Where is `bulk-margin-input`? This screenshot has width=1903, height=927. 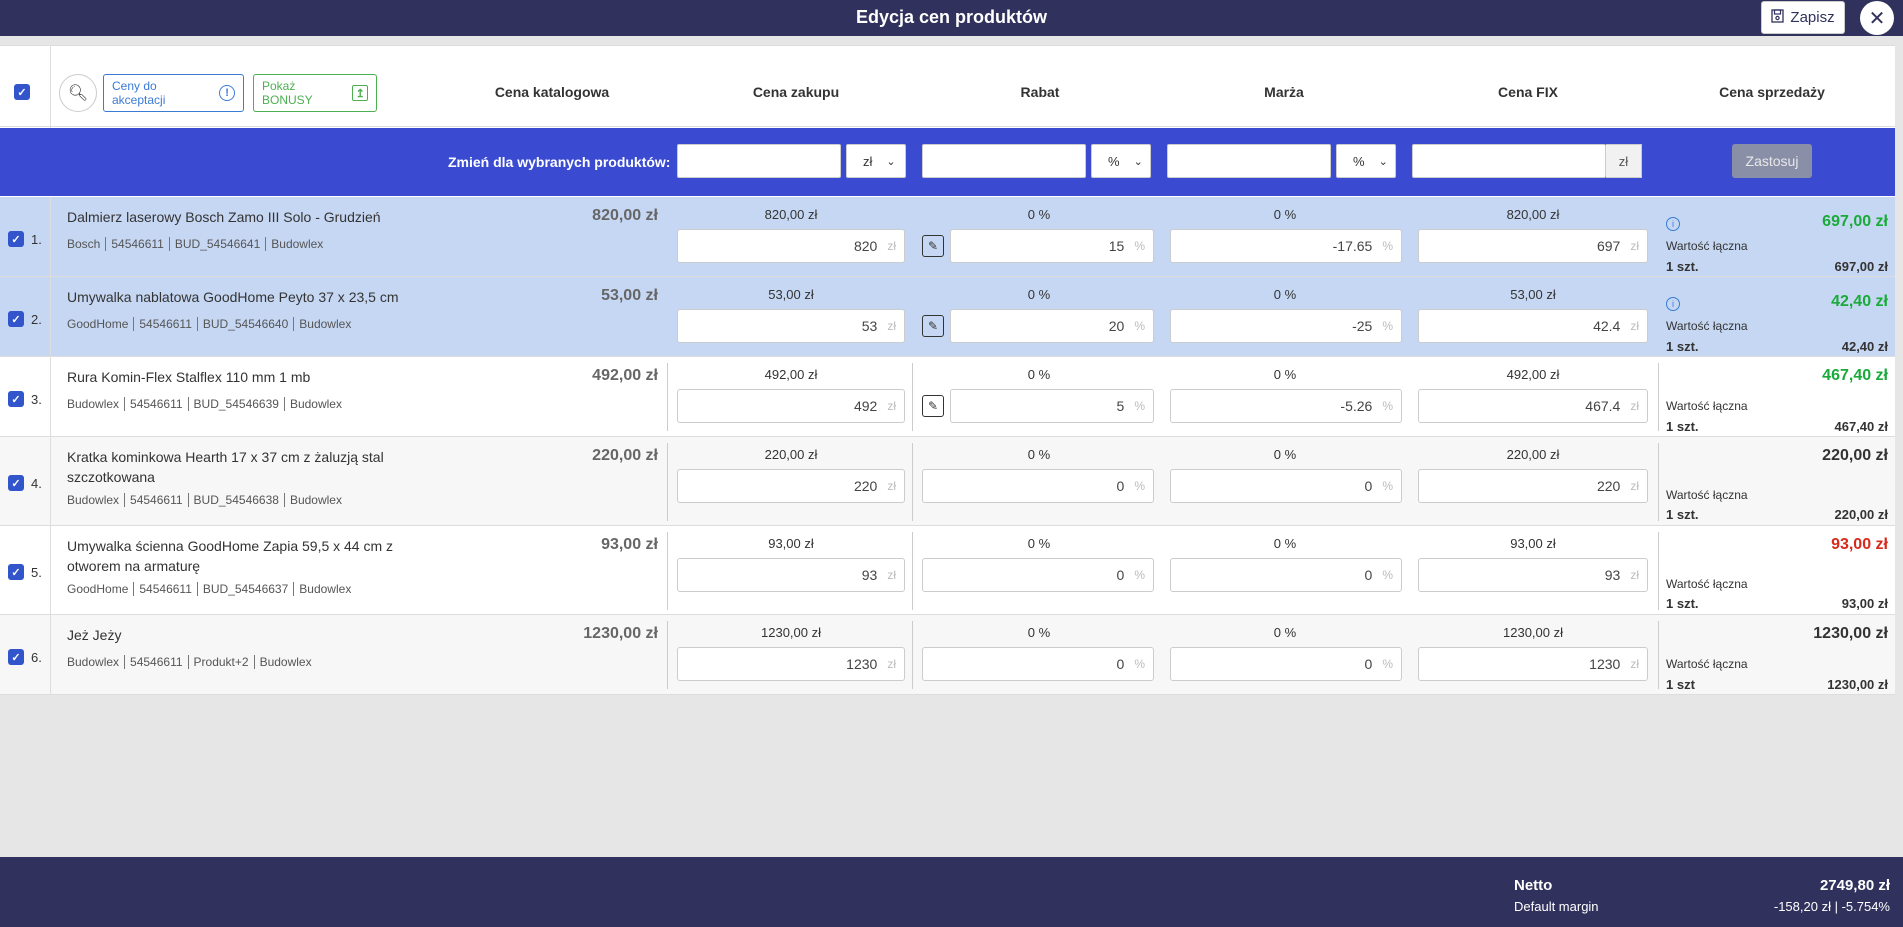 bulk-margin-input is located at coordinates (1249, 161).